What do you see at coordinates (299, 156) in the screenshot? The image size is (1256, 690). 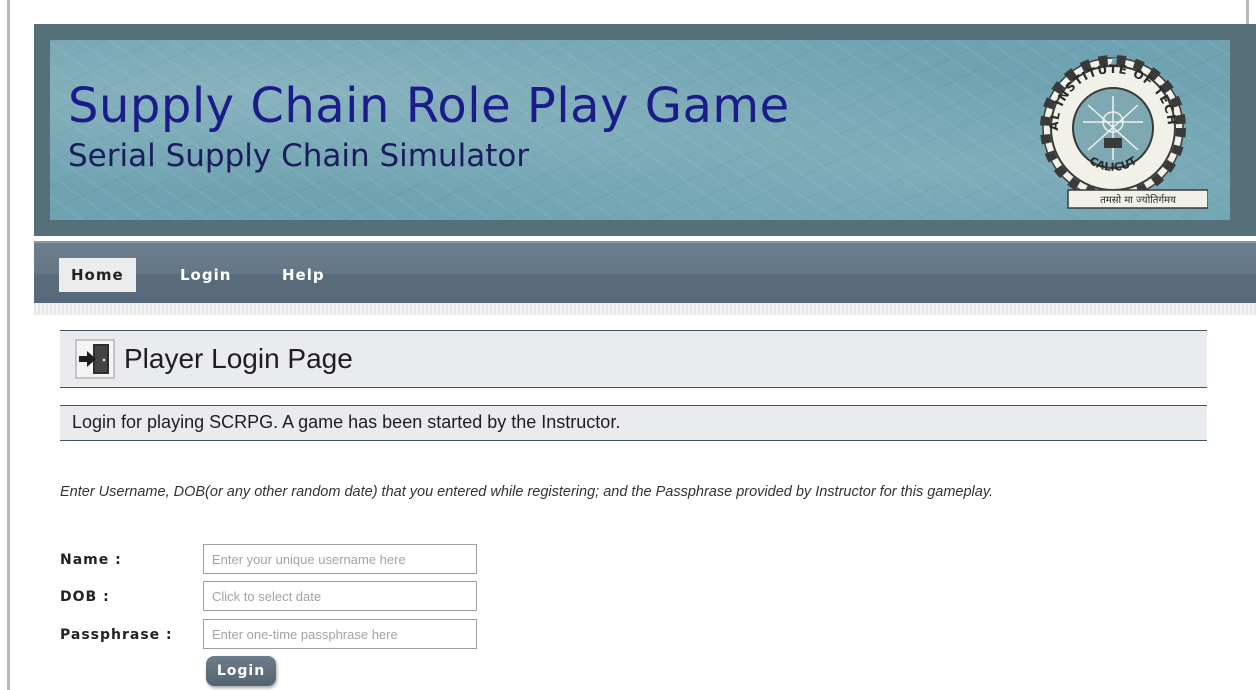 I see `site-subtitle: Serial Supply Chain Simulator` at bounding box center [299, 156].